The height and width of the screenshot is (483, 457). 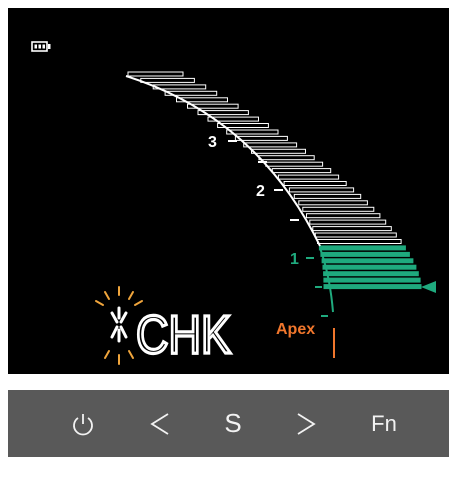 I want to click on status-text: CHK, so click(x=183, y=335).